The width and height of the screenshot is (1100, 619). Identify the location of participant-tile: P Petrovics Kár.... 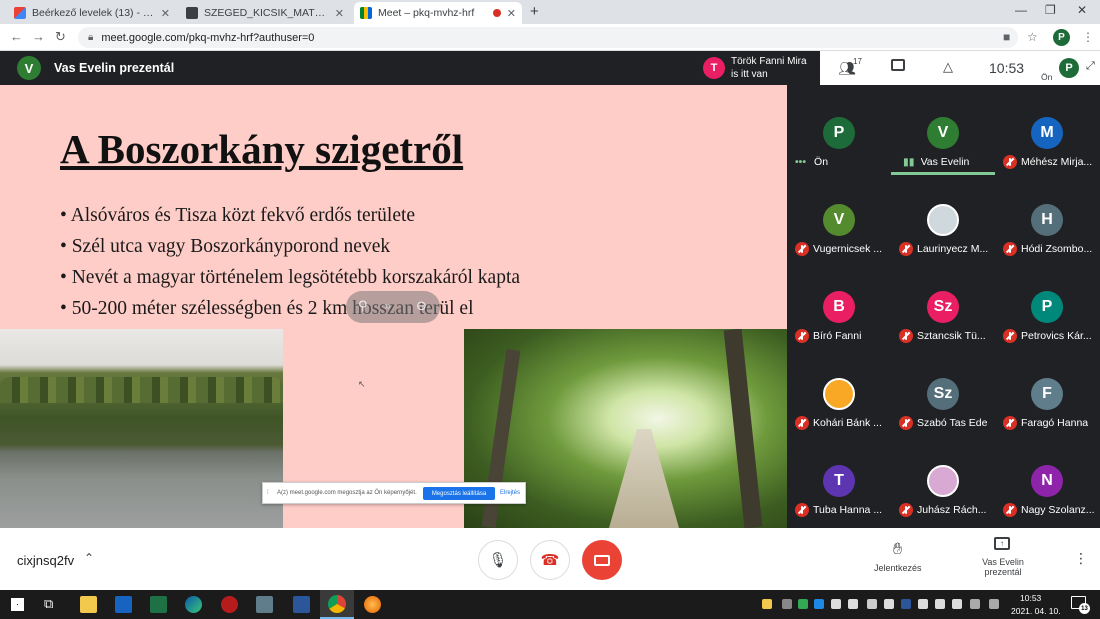
(1047, 302).